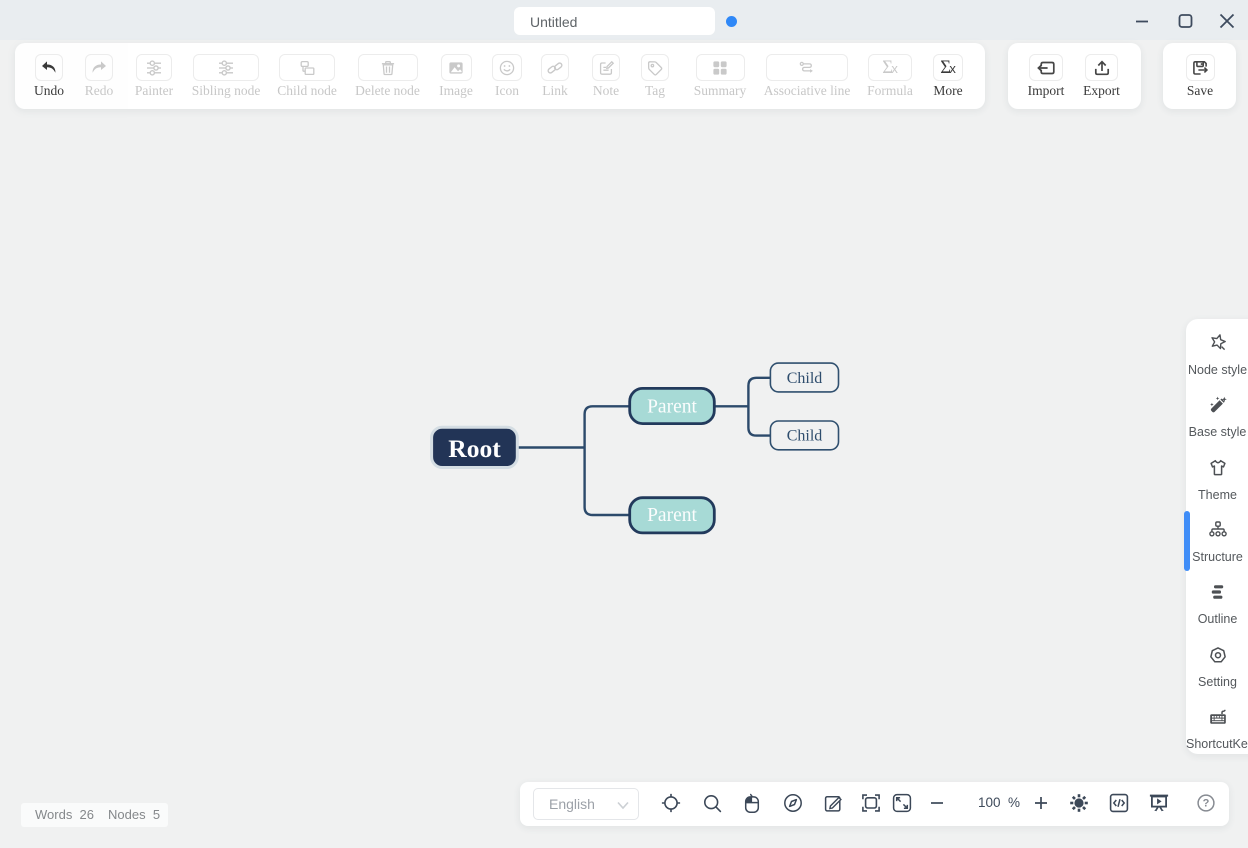  What do you see at coordinates (474, 448) in the screenshot?
I see `svg-text: Root` at bounding box center [474, 448].